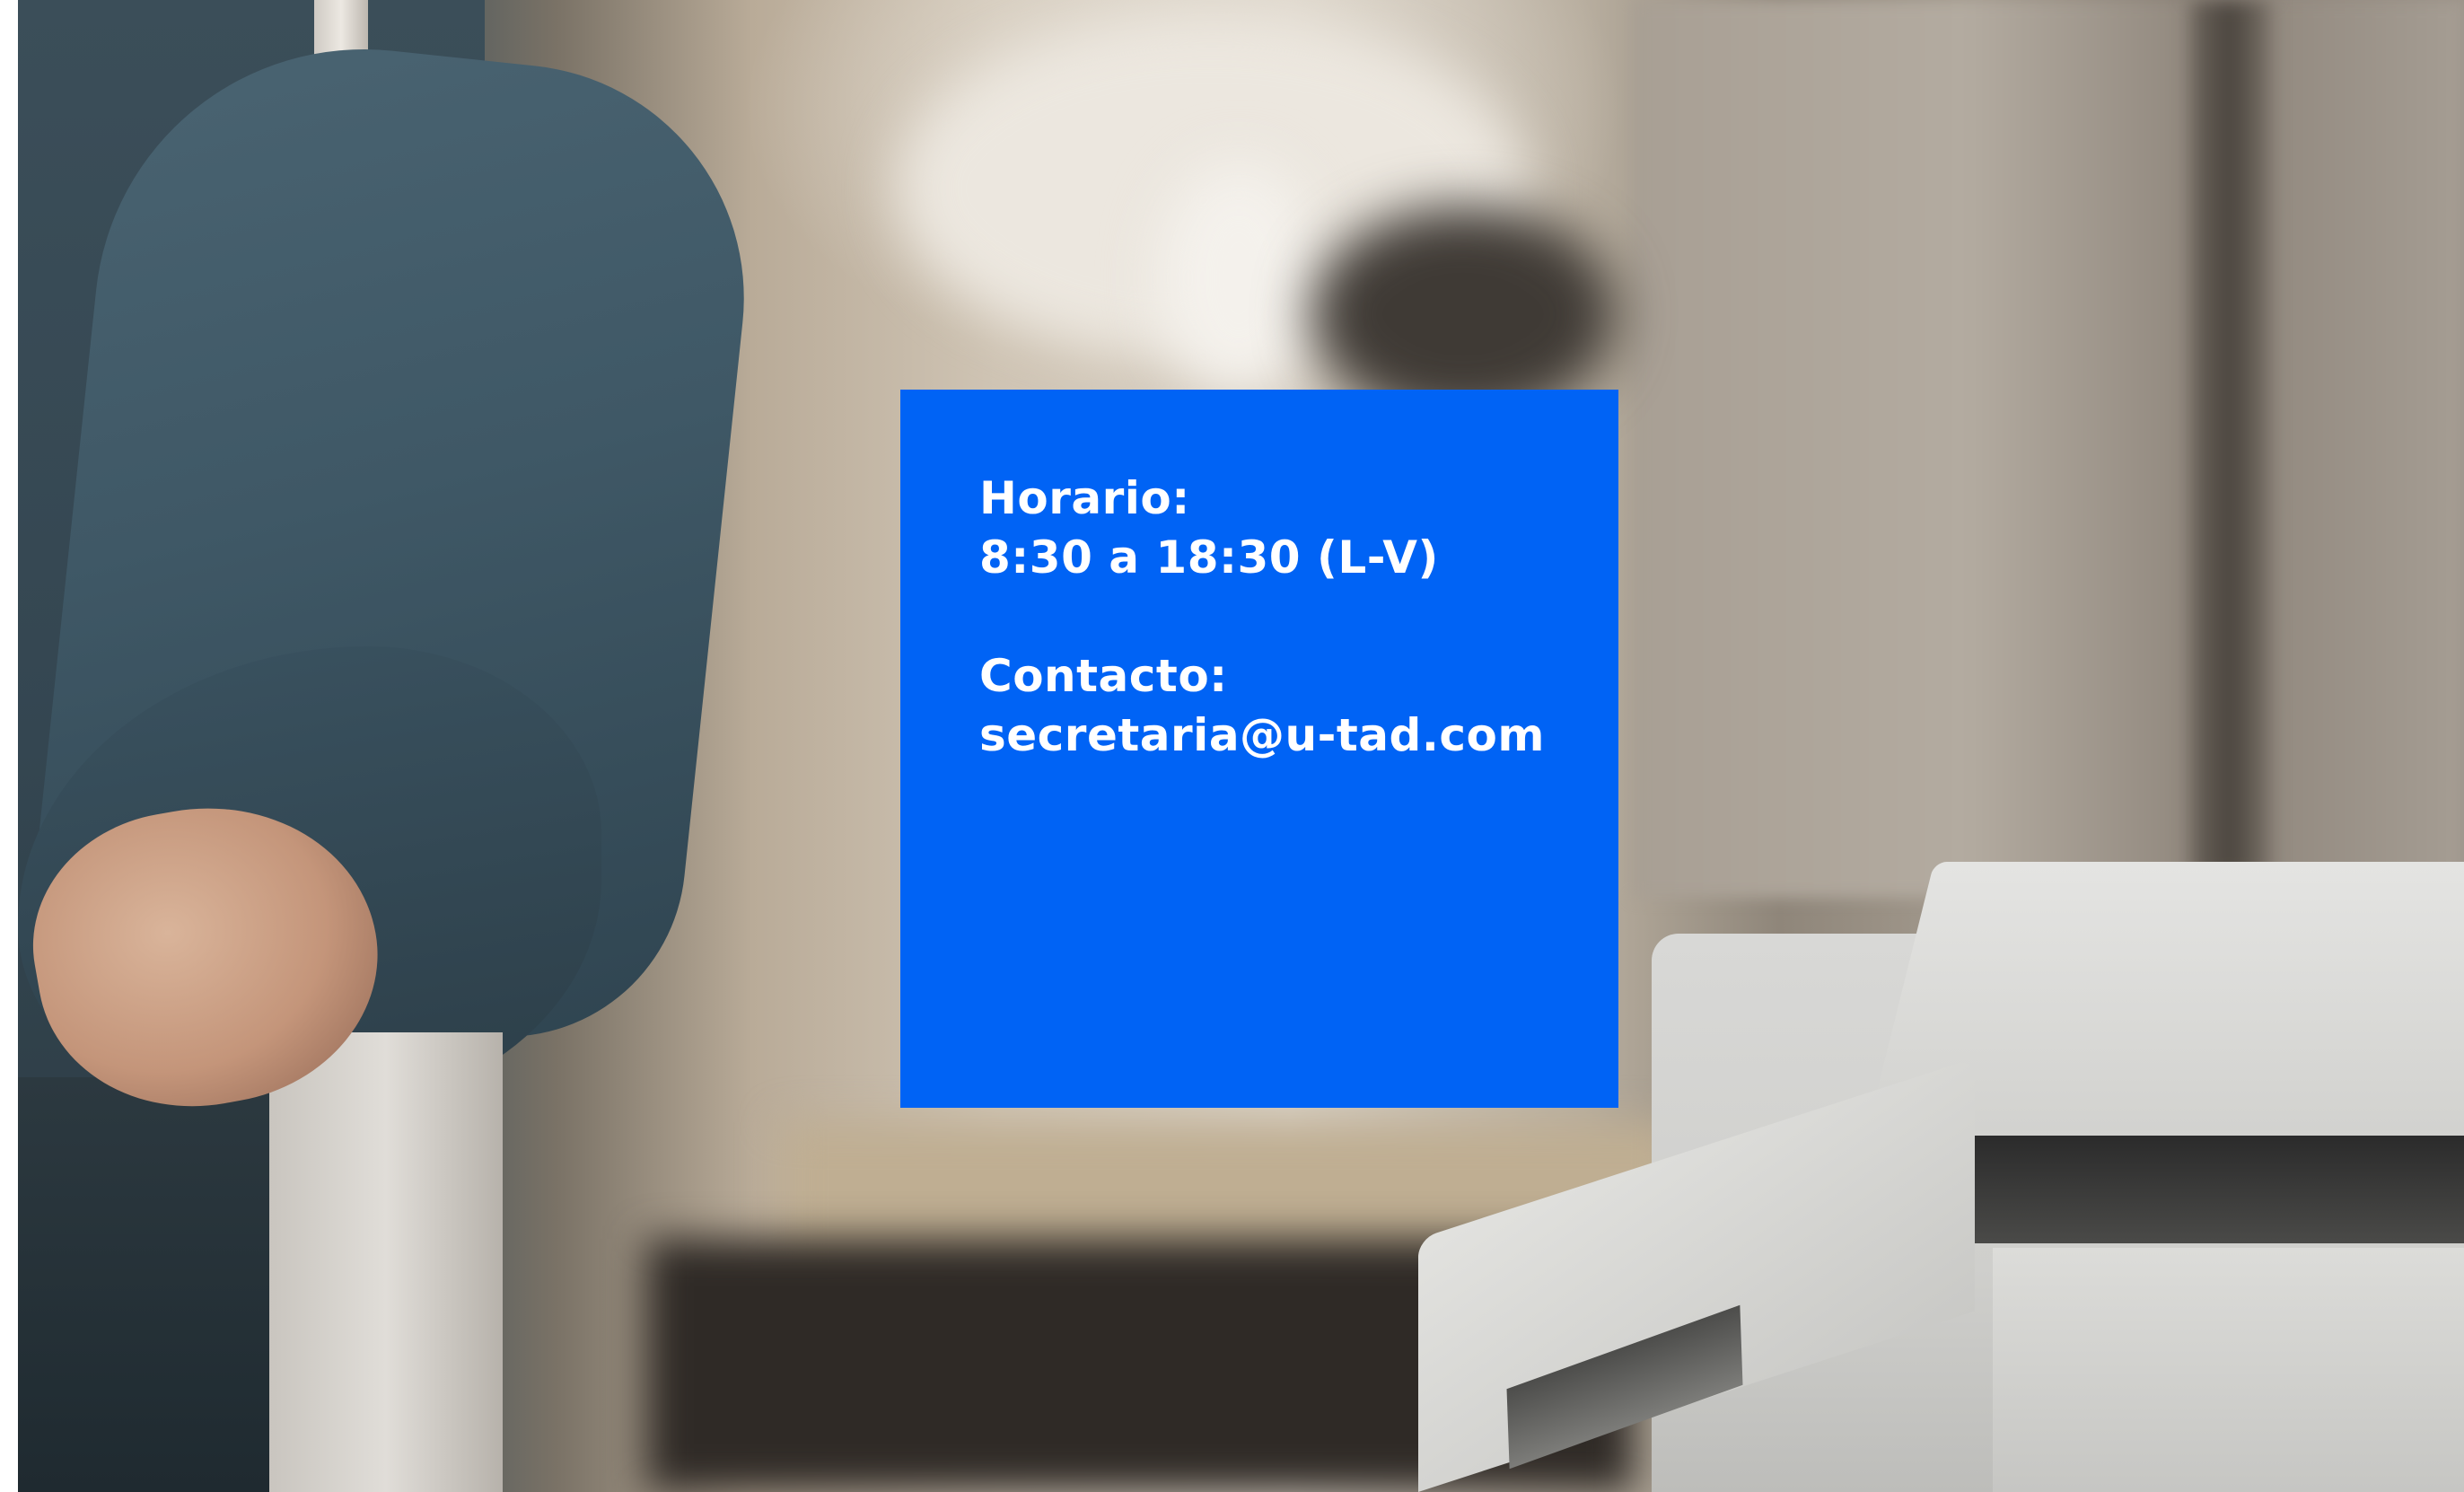  I want to click on contact-email: secretaria@u-tad.com, so click(1262, 735).